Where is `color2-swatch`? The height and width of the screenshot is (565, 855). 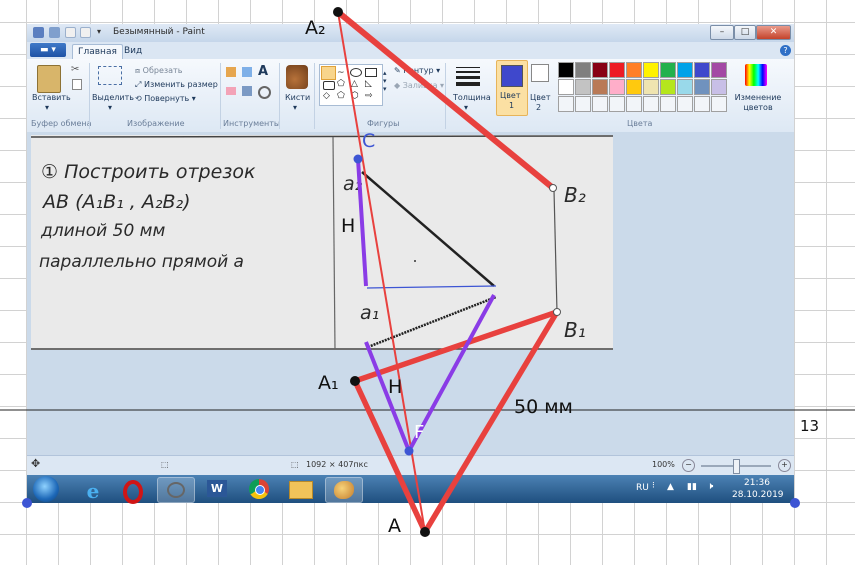
color2-swatch is located at coordinates (540, 73).